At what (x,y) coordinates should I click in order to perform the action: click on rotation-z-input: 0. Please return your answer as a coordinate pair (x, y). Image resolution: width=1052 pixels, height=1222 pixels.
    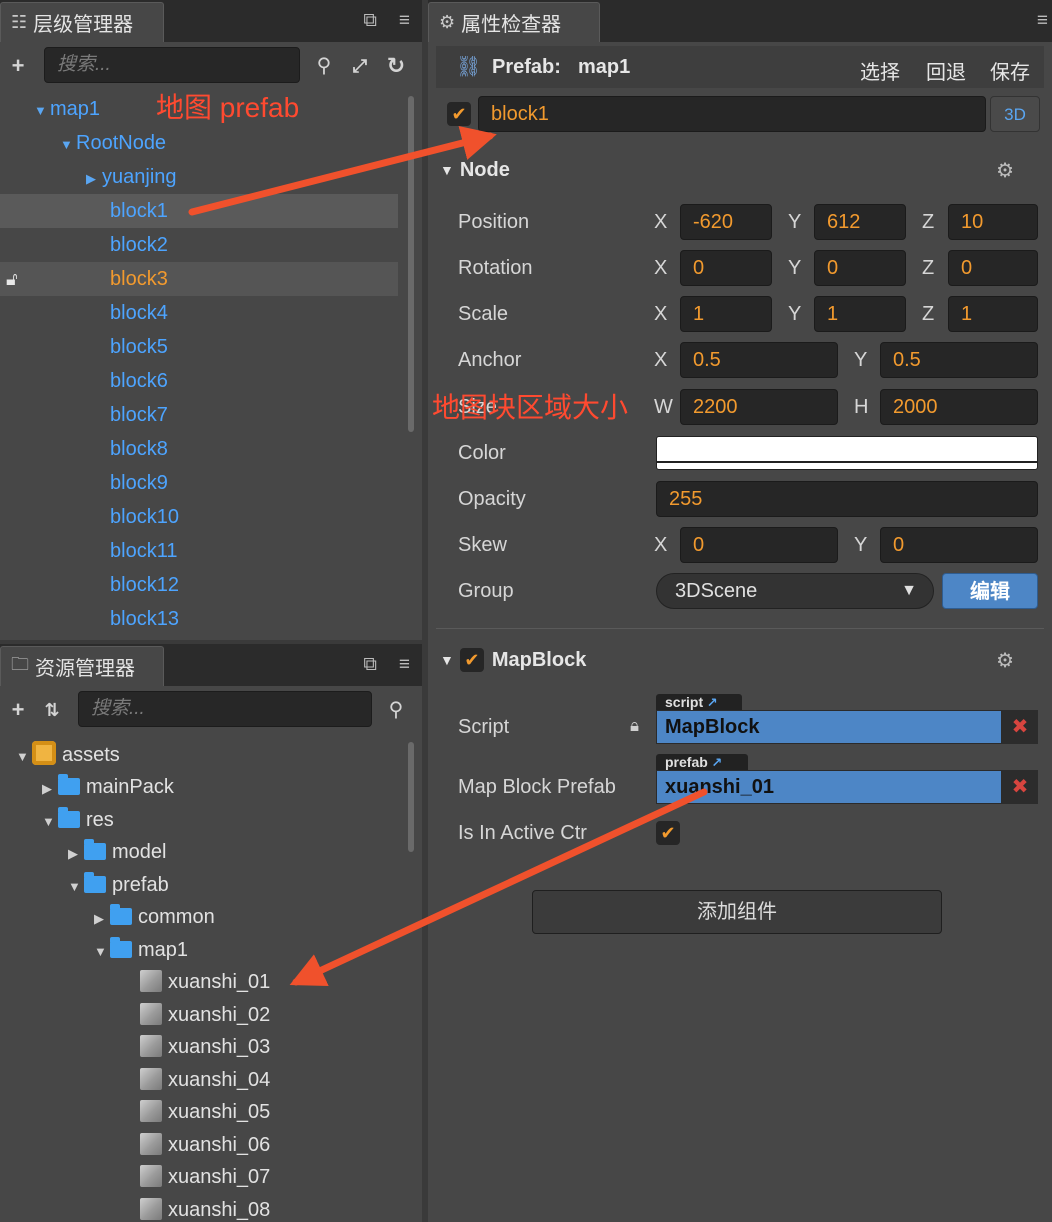
    Looking at the image, I should click on (993, 268).